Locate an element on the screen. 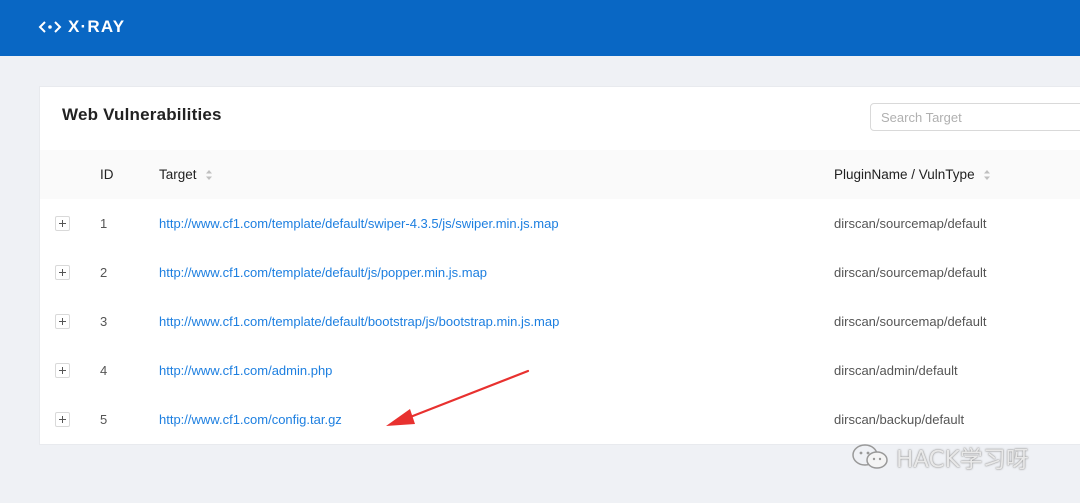 This screenshot has width=1080, height=503. column-header-plugin: PluginName / VulnType is located at coordinates (912, 174).